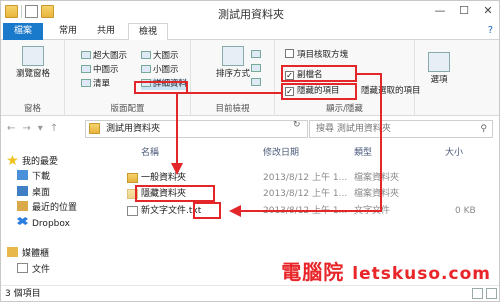 The height and width of the screenshot is (302, 500). What do you see at coordinates (175, 193) in the screenshot?
I see `highlight-hidden-folder` at bounding box center [175, 193].